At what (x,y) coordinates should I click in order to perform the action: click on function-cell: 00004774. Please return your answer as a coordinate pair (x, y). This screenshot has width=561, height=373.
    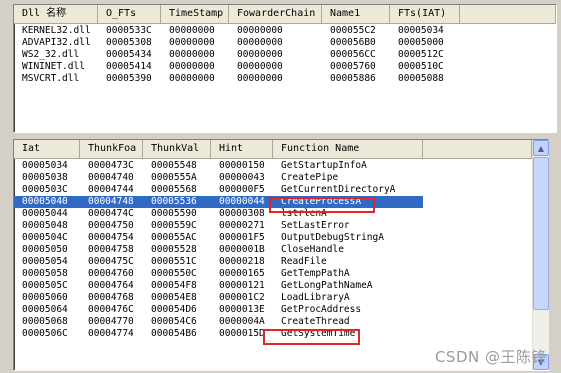
    Looking at the image, I should click on (111, 333).